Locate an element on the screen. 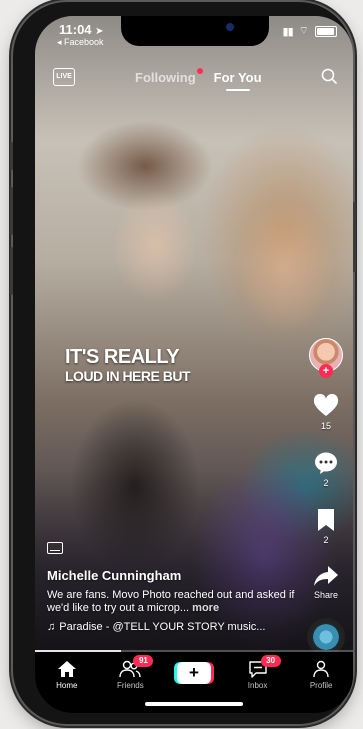  signal-icon: ▮▮ is located at coordinates (288, 31).